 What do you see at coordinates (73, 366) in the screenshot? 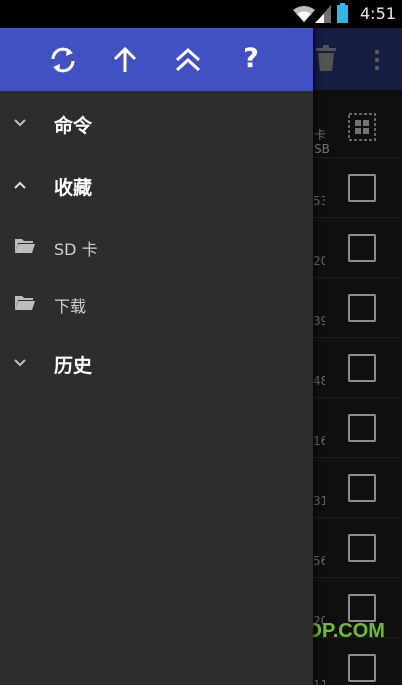
I see `section-label: 历史` at bounding box center [73, 366].